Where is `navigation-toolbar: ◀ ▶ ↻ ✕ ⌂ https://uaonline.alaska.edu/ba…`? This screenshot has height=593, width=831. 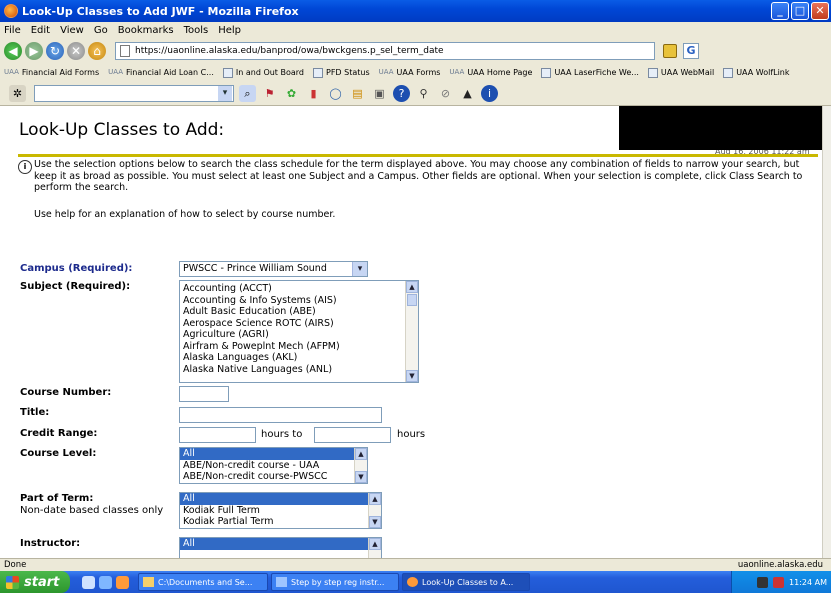 navigation-toolbar: ◀ ▶ ↻ ✕ ⌂ https://uaonline.alaska.edu/ba… is located at coordinates (415, 51).